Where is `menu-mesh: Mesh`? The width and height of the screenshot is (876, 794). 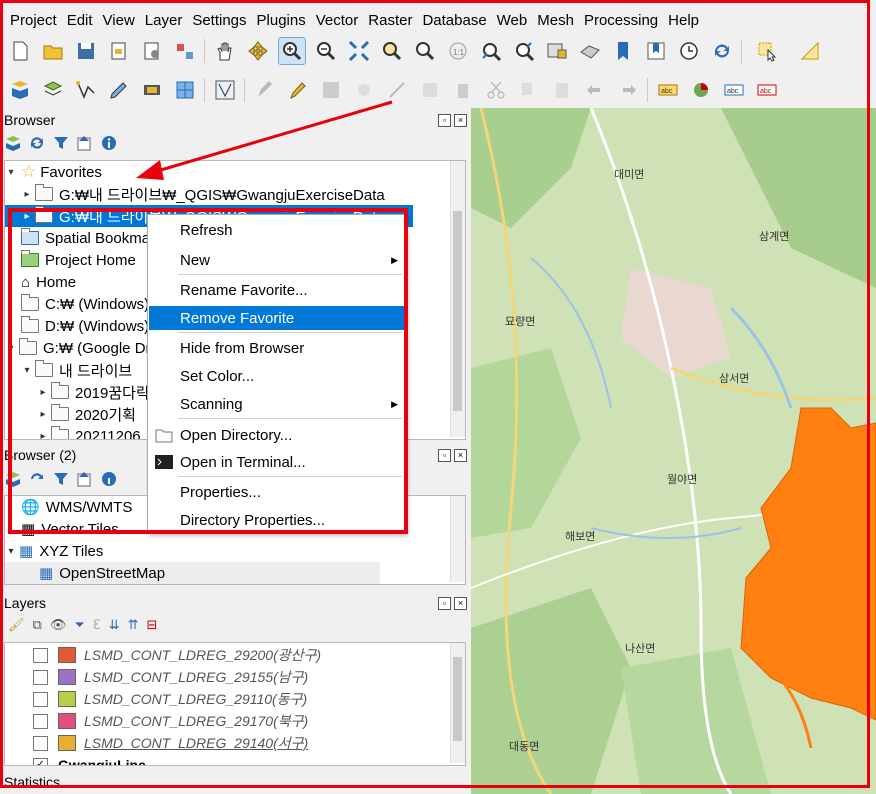
menu-mesh: Mesh is located at coordinates (555, 20).